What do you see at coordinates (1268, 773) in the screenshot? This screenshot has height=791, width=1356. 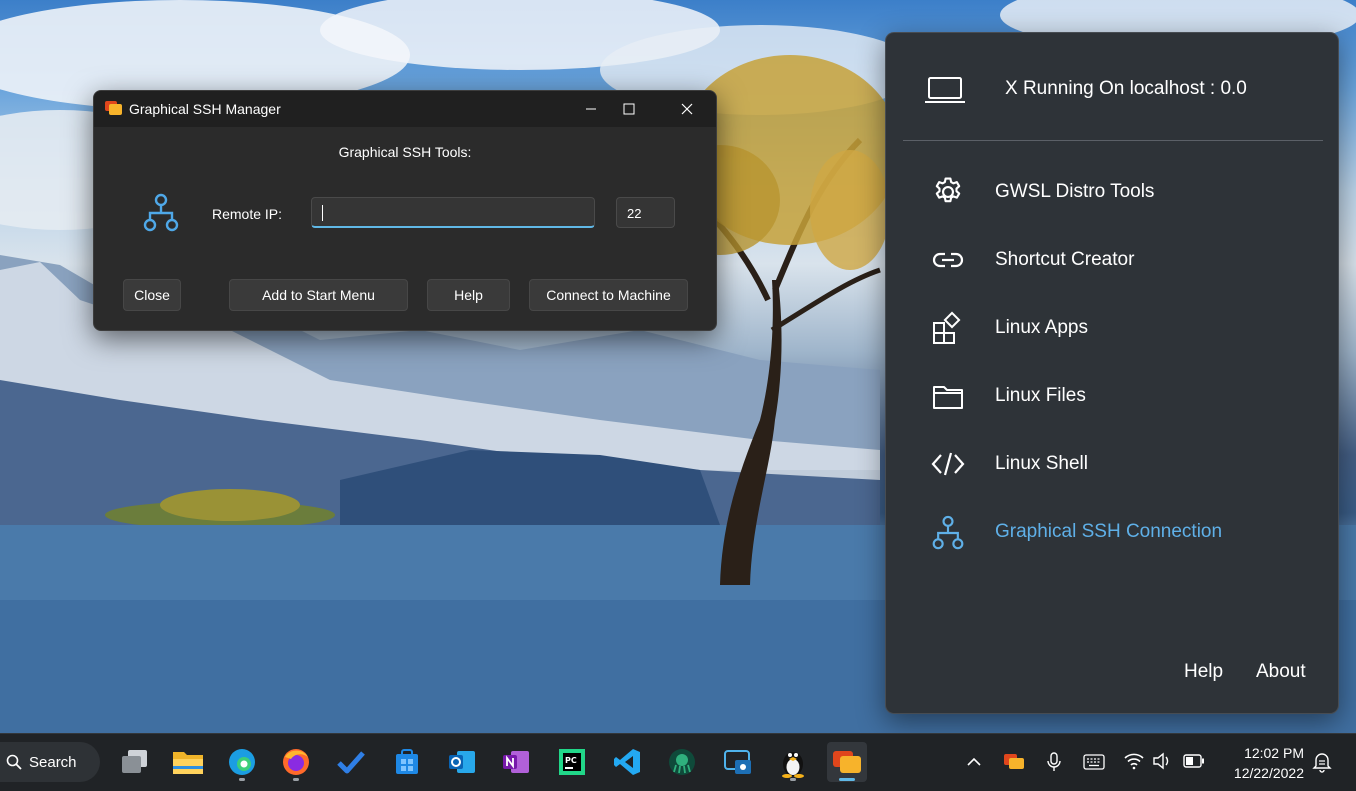 I see `clock-date: 12/22/2022` at bounding box center [1268, 773].